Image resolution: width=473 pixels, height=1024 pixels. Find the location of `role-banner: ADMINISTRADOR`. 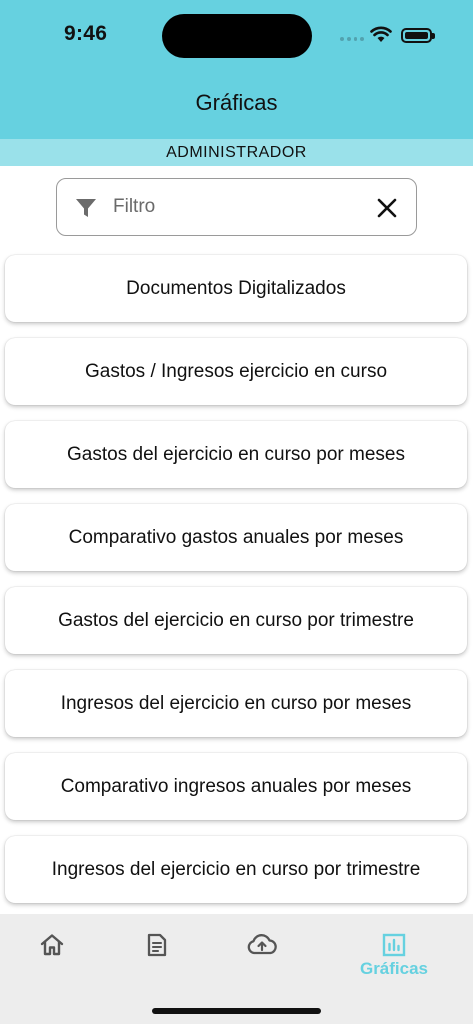

role-banner: ADMINISTRADOR is located at coordinates (236, 152).